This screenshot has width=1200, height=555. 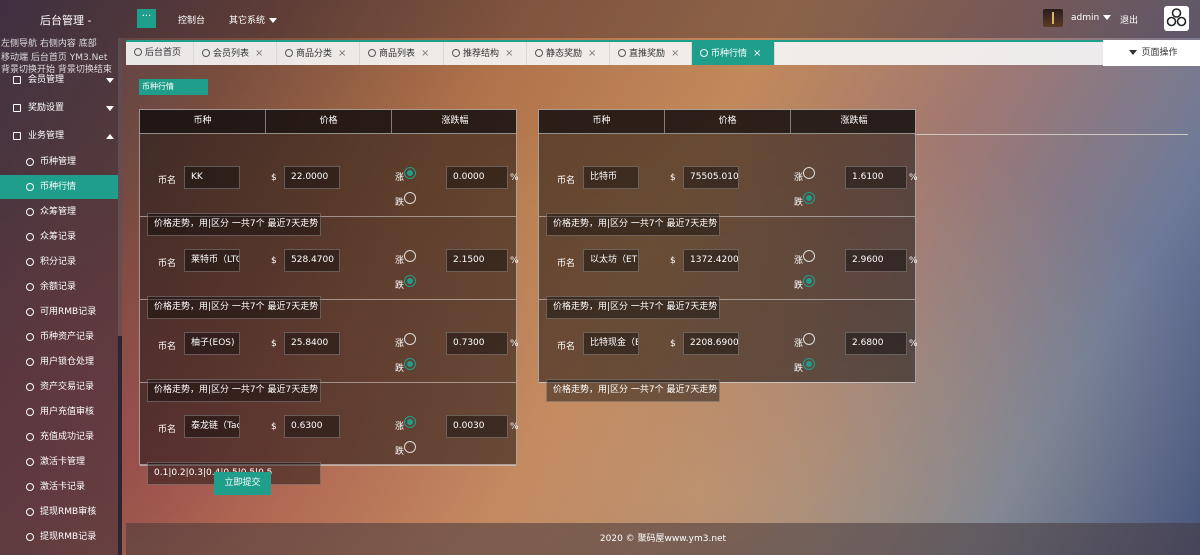 What do you see at coordinates (1053, 18) in the screenshot?
I see `avatar` at bounding box center [1053, 18].